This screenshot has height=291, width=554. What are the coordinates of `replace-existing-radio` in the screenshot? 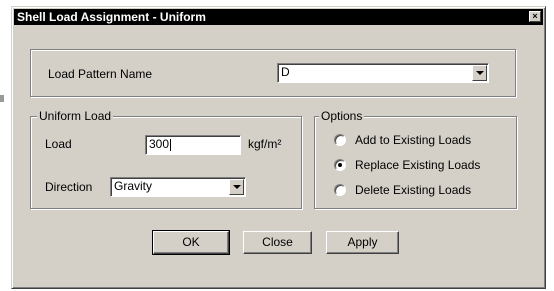 It's located at (340, 165).